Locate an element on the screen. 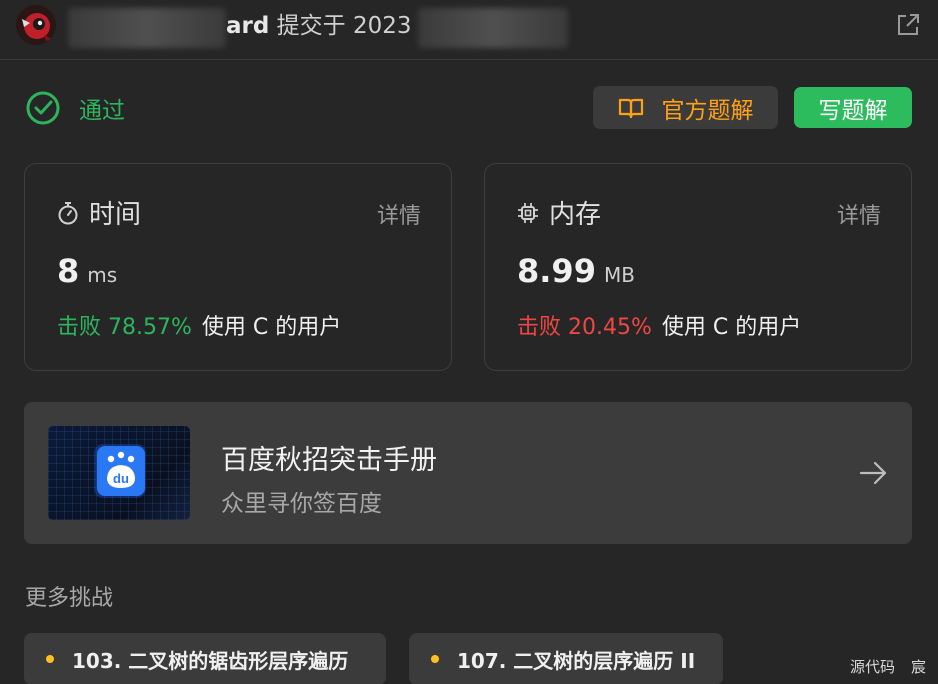  footer-extra: 宸 is located at coordinates (918, 667).